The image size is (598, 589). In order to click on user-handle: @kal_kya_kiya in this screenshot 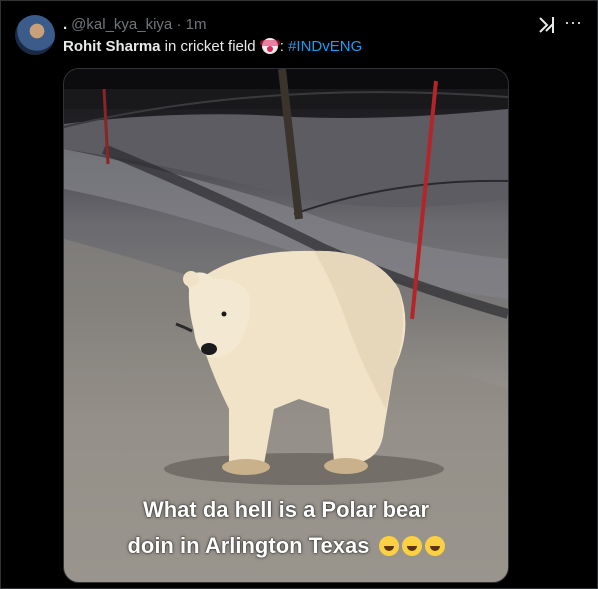, I will do `click(121, 24)`.